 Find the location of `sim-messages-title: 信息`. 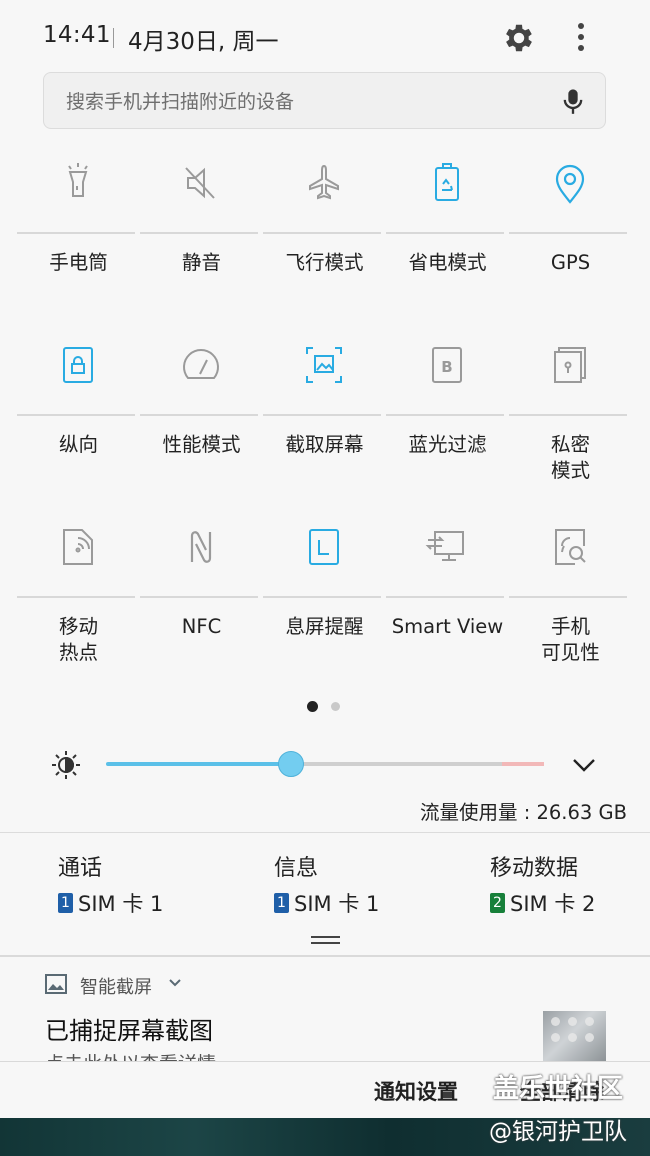

sim-messages-title: 信息 is located at coordinates (296, 868).